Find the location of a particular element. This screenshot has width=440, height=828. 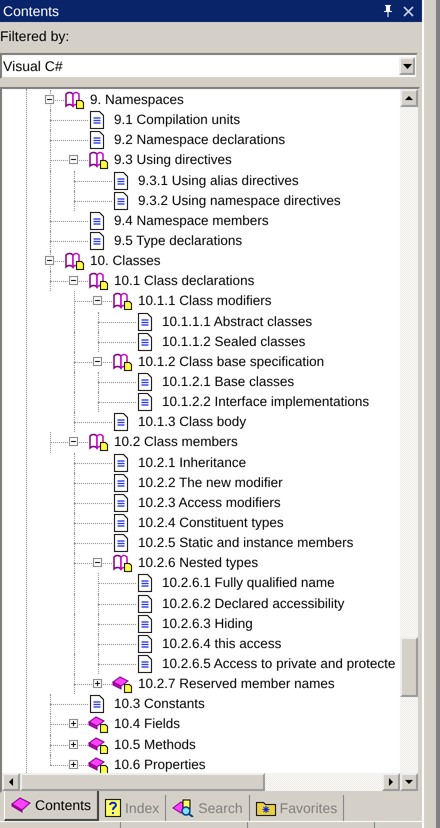

scroll-down-button is located at coordinates (409, 782).